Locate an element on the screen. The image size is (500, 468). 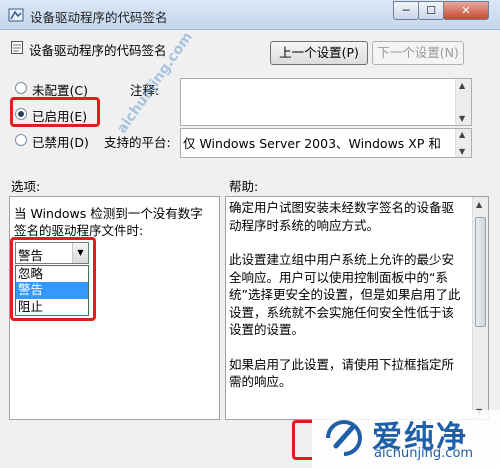
enabled-highlight-box is located at coordinates (55, 112).